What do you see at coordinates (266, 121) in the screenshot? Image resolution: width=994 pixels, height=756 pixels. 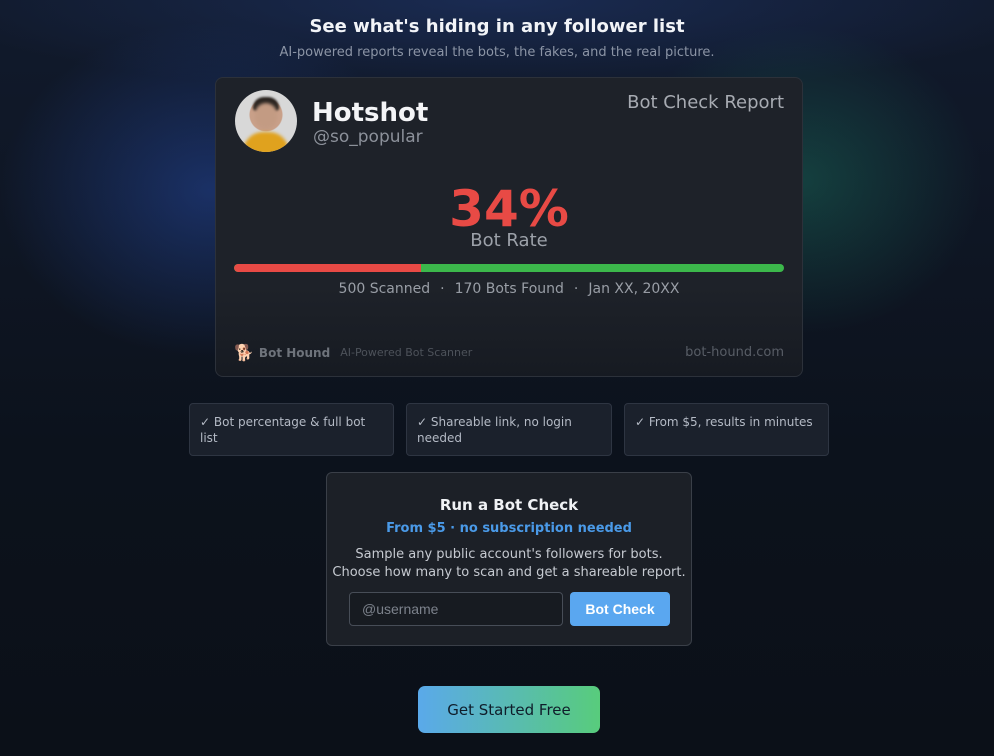 I see `avatar` at bounding box center [266, 121].